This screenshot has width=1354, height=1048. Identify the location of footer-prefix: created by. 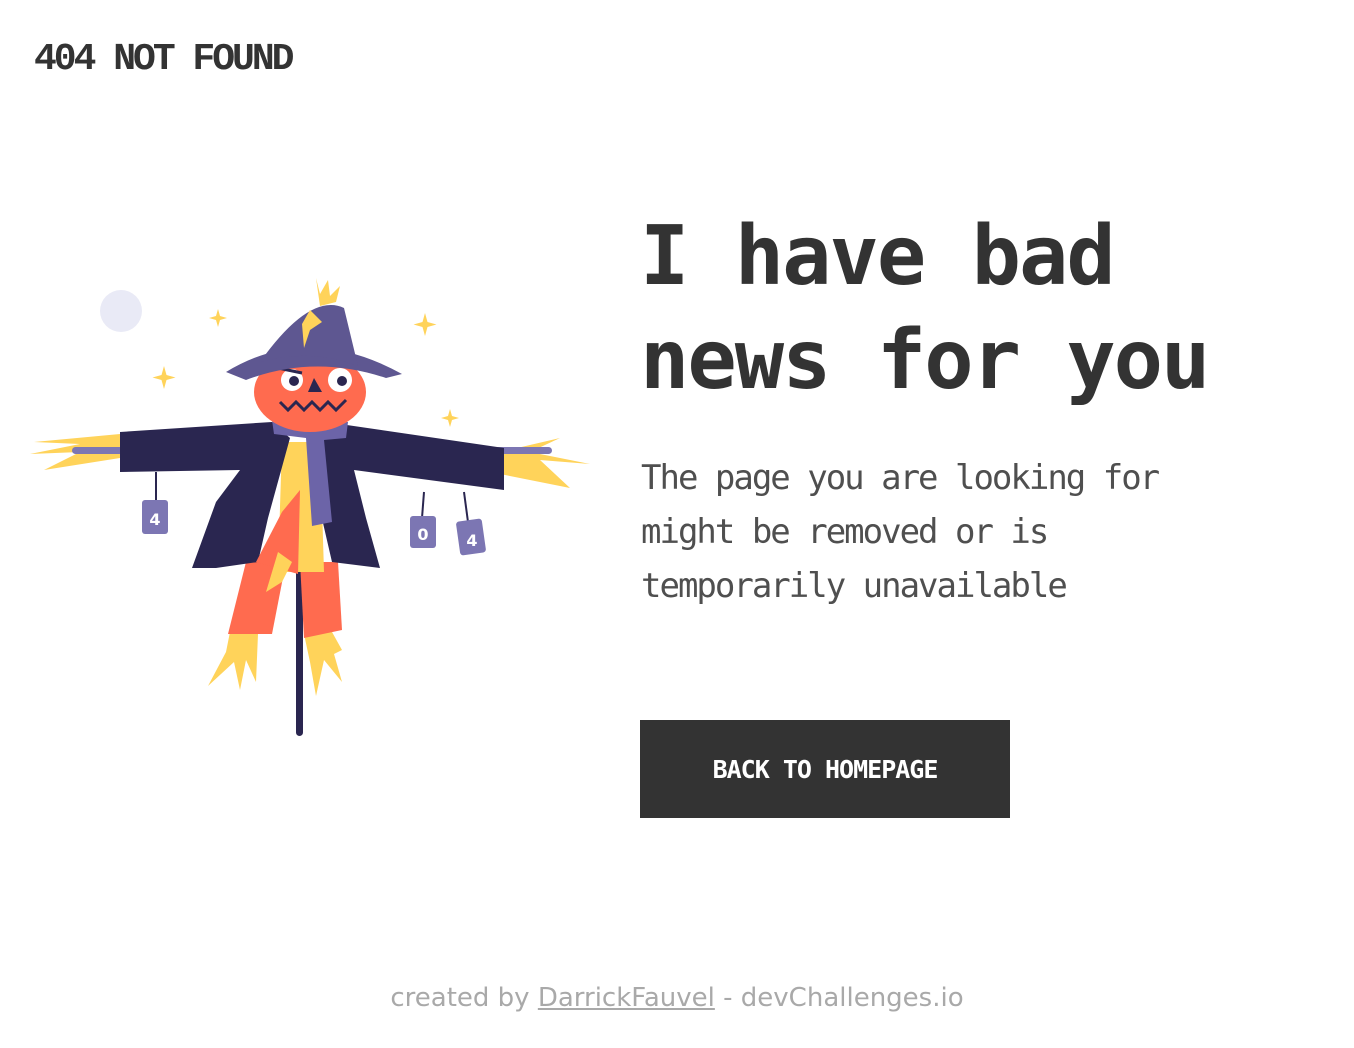
(464, 998).